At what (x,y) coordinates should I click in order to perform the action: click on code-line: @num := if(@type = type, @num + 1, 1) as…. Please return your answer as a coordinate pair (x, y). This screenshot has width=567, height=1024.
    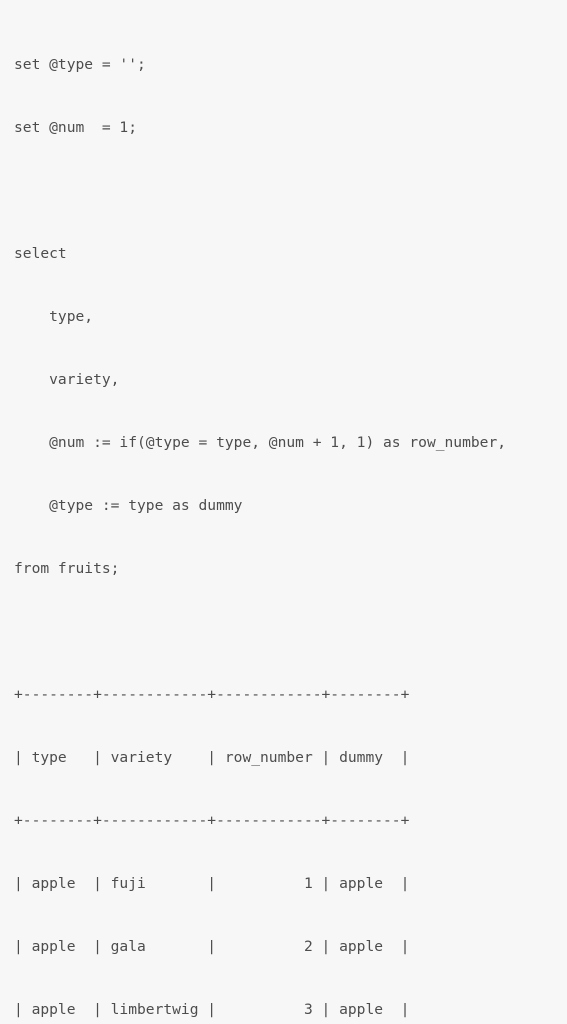
    Looking at the image, I should click on (260, 442).